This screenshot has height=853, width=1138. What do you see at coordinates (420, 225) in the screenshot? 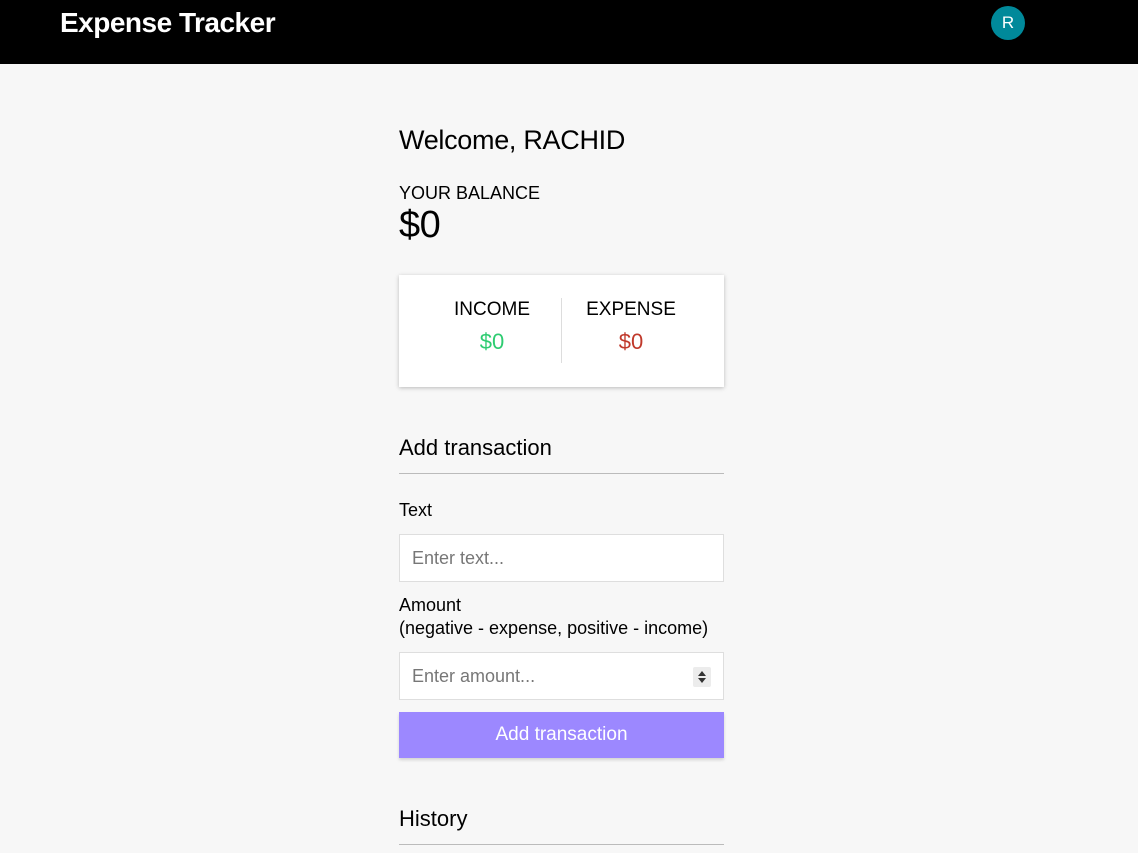
I see `balance-value: $0` at bounding box center [420, 225].